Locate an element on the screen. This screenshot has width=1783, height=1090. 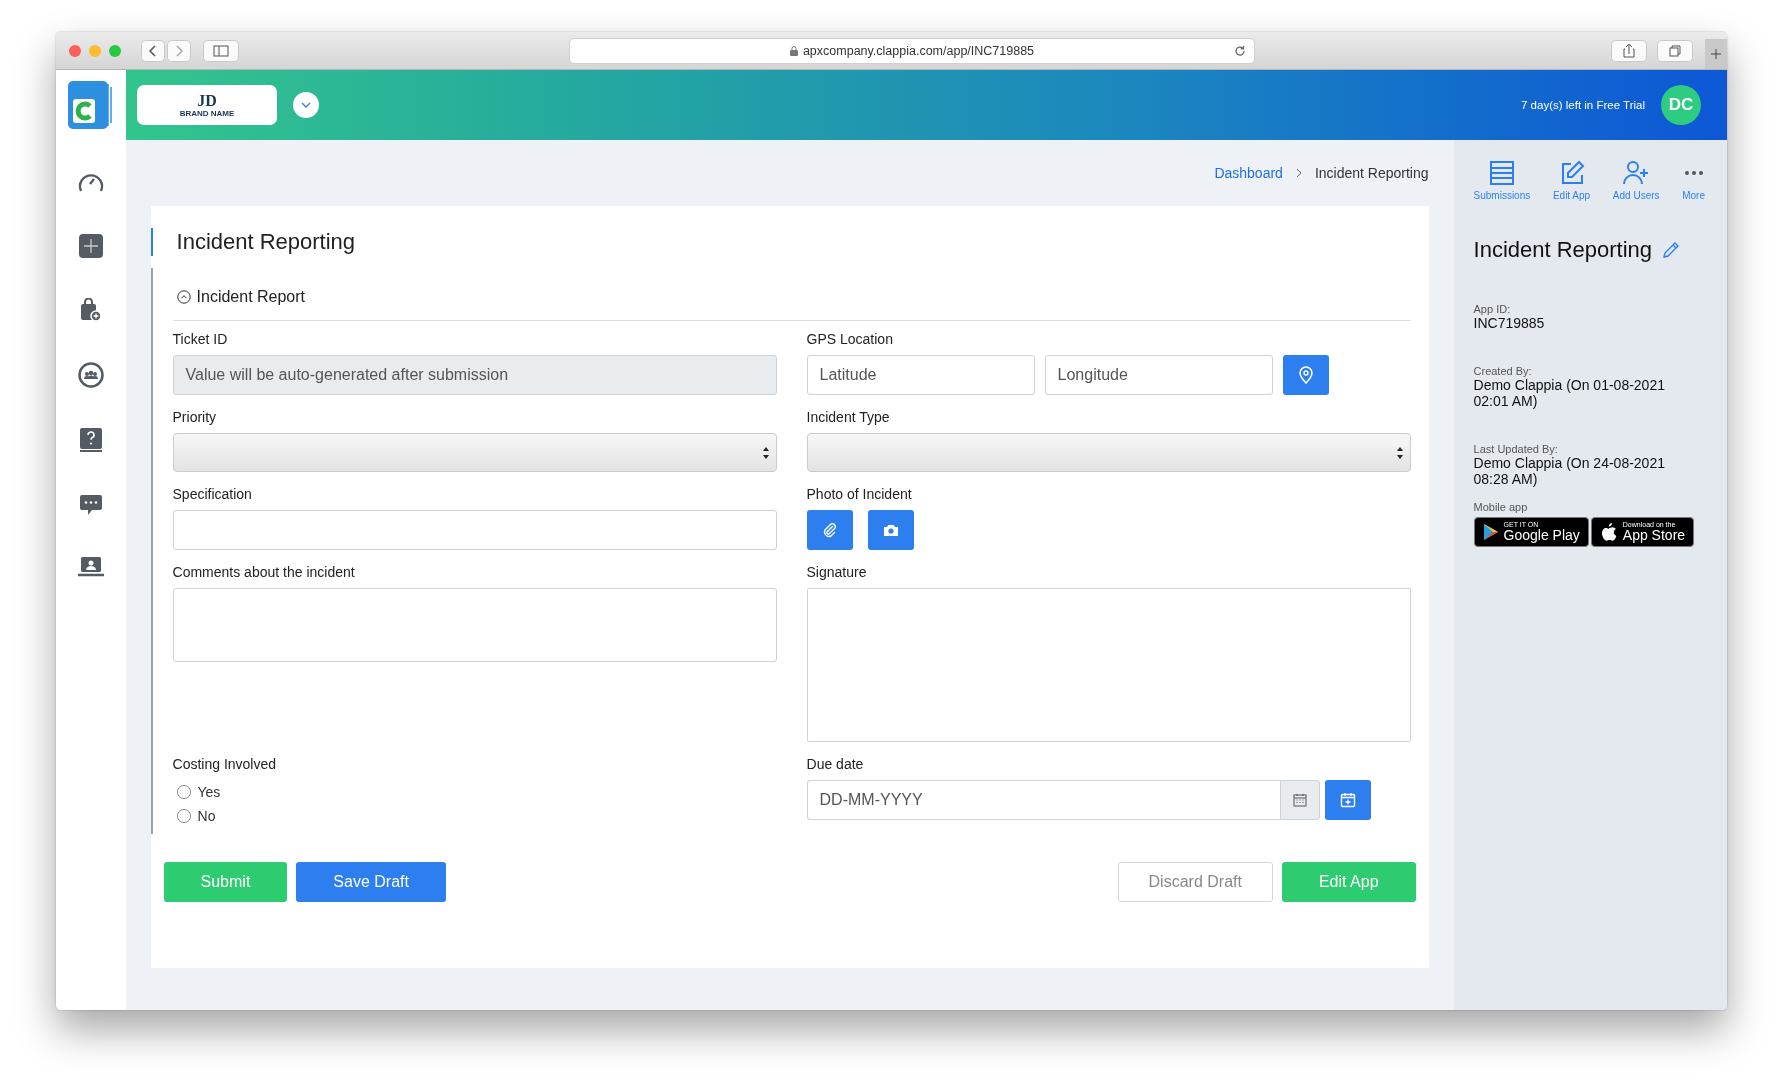
save-draft-button: Save Draft is located at coordinates (371, 882).